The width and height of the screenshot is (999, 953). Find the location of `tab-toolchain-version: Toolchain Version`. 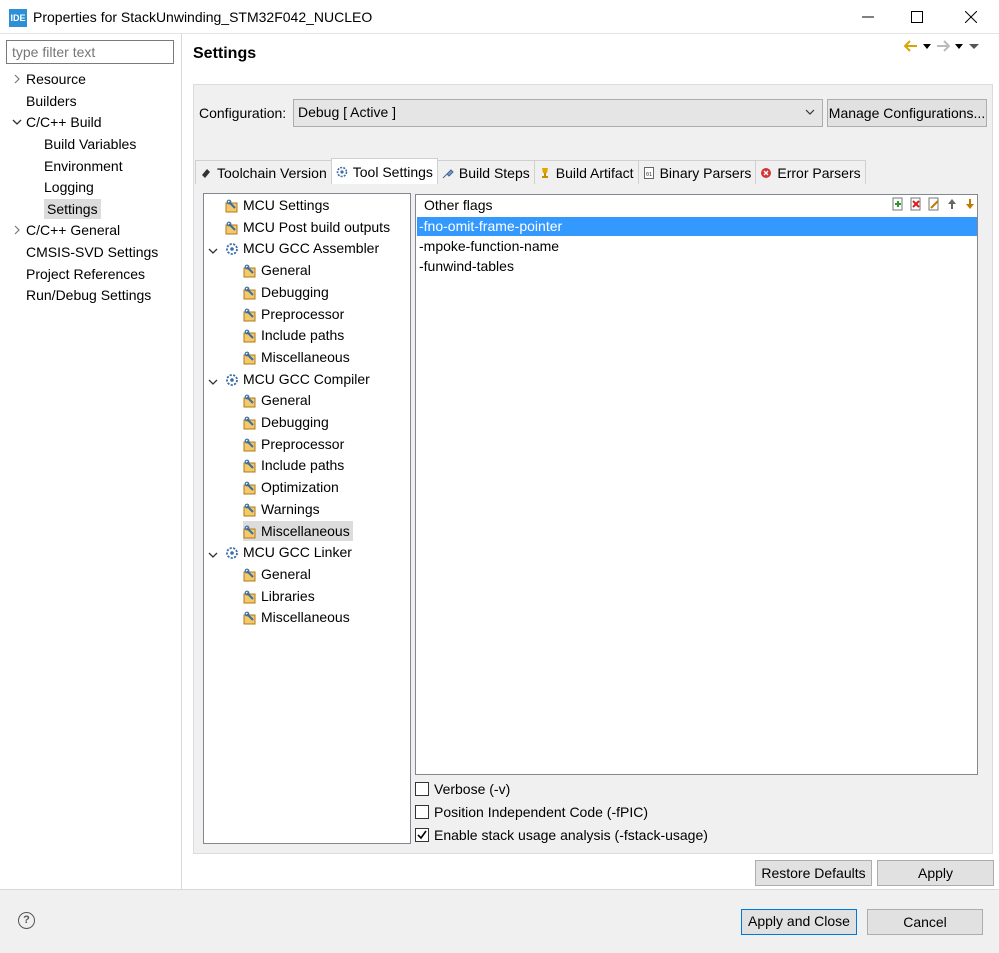

tab-toolchain-version: Toolchain Version is located at coordinates (263, 172).